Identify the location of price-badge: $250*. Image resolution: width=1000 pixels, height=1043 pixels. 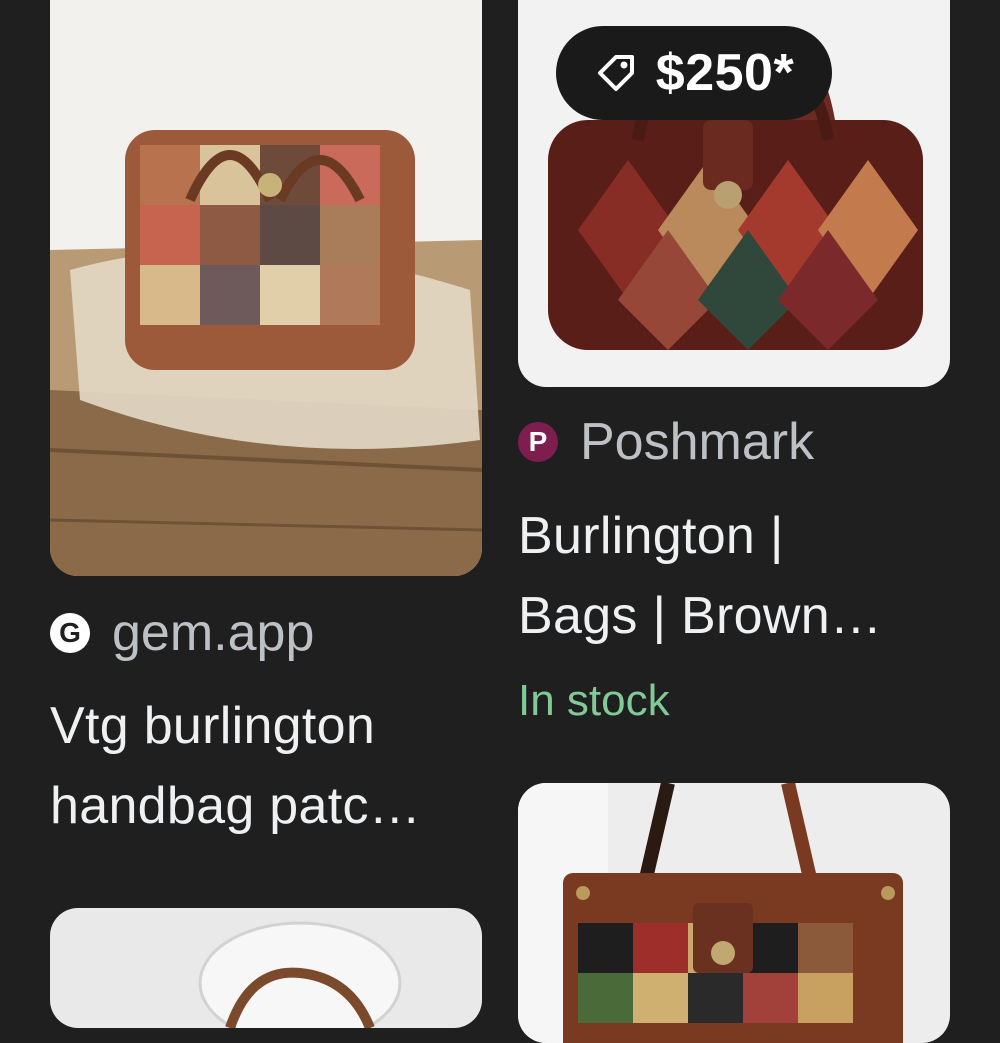
(694, 73).